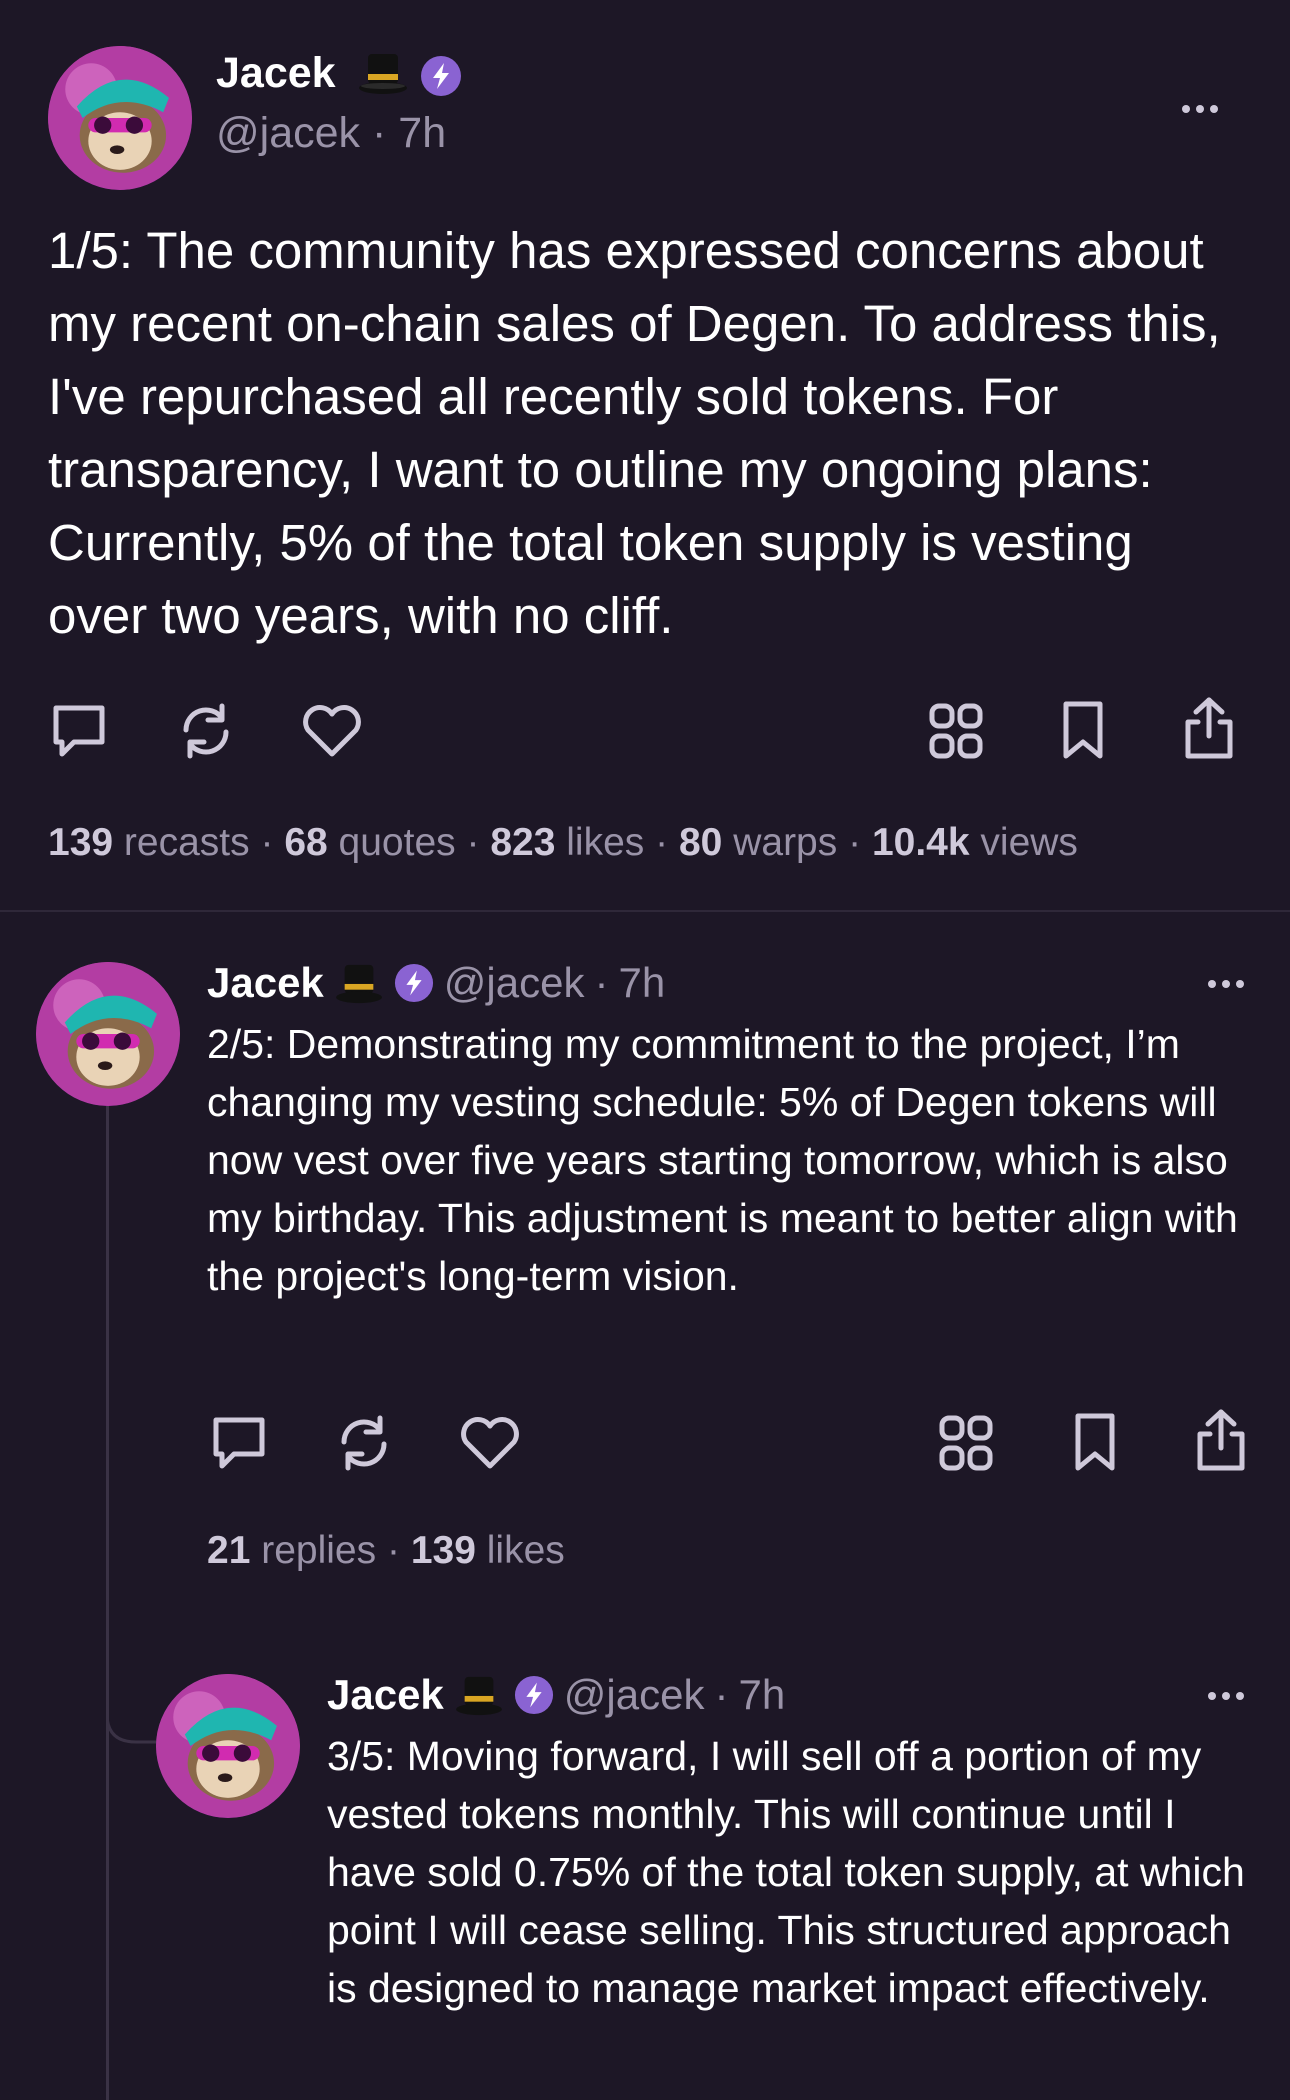  I want to click on stat-likes: 139 likes, so click(488, 1550).